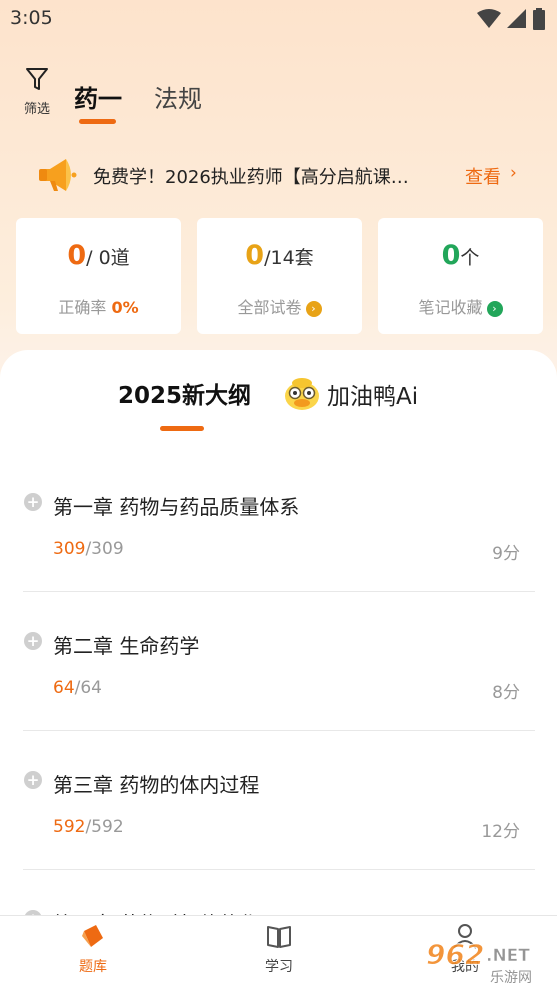 The height and width of the screenshot is (990, 557). Describe the element at coordinates (460, 276) in the screenshot. I see `stat-card-notes: 0个 笔记收藏 ›` at that location.